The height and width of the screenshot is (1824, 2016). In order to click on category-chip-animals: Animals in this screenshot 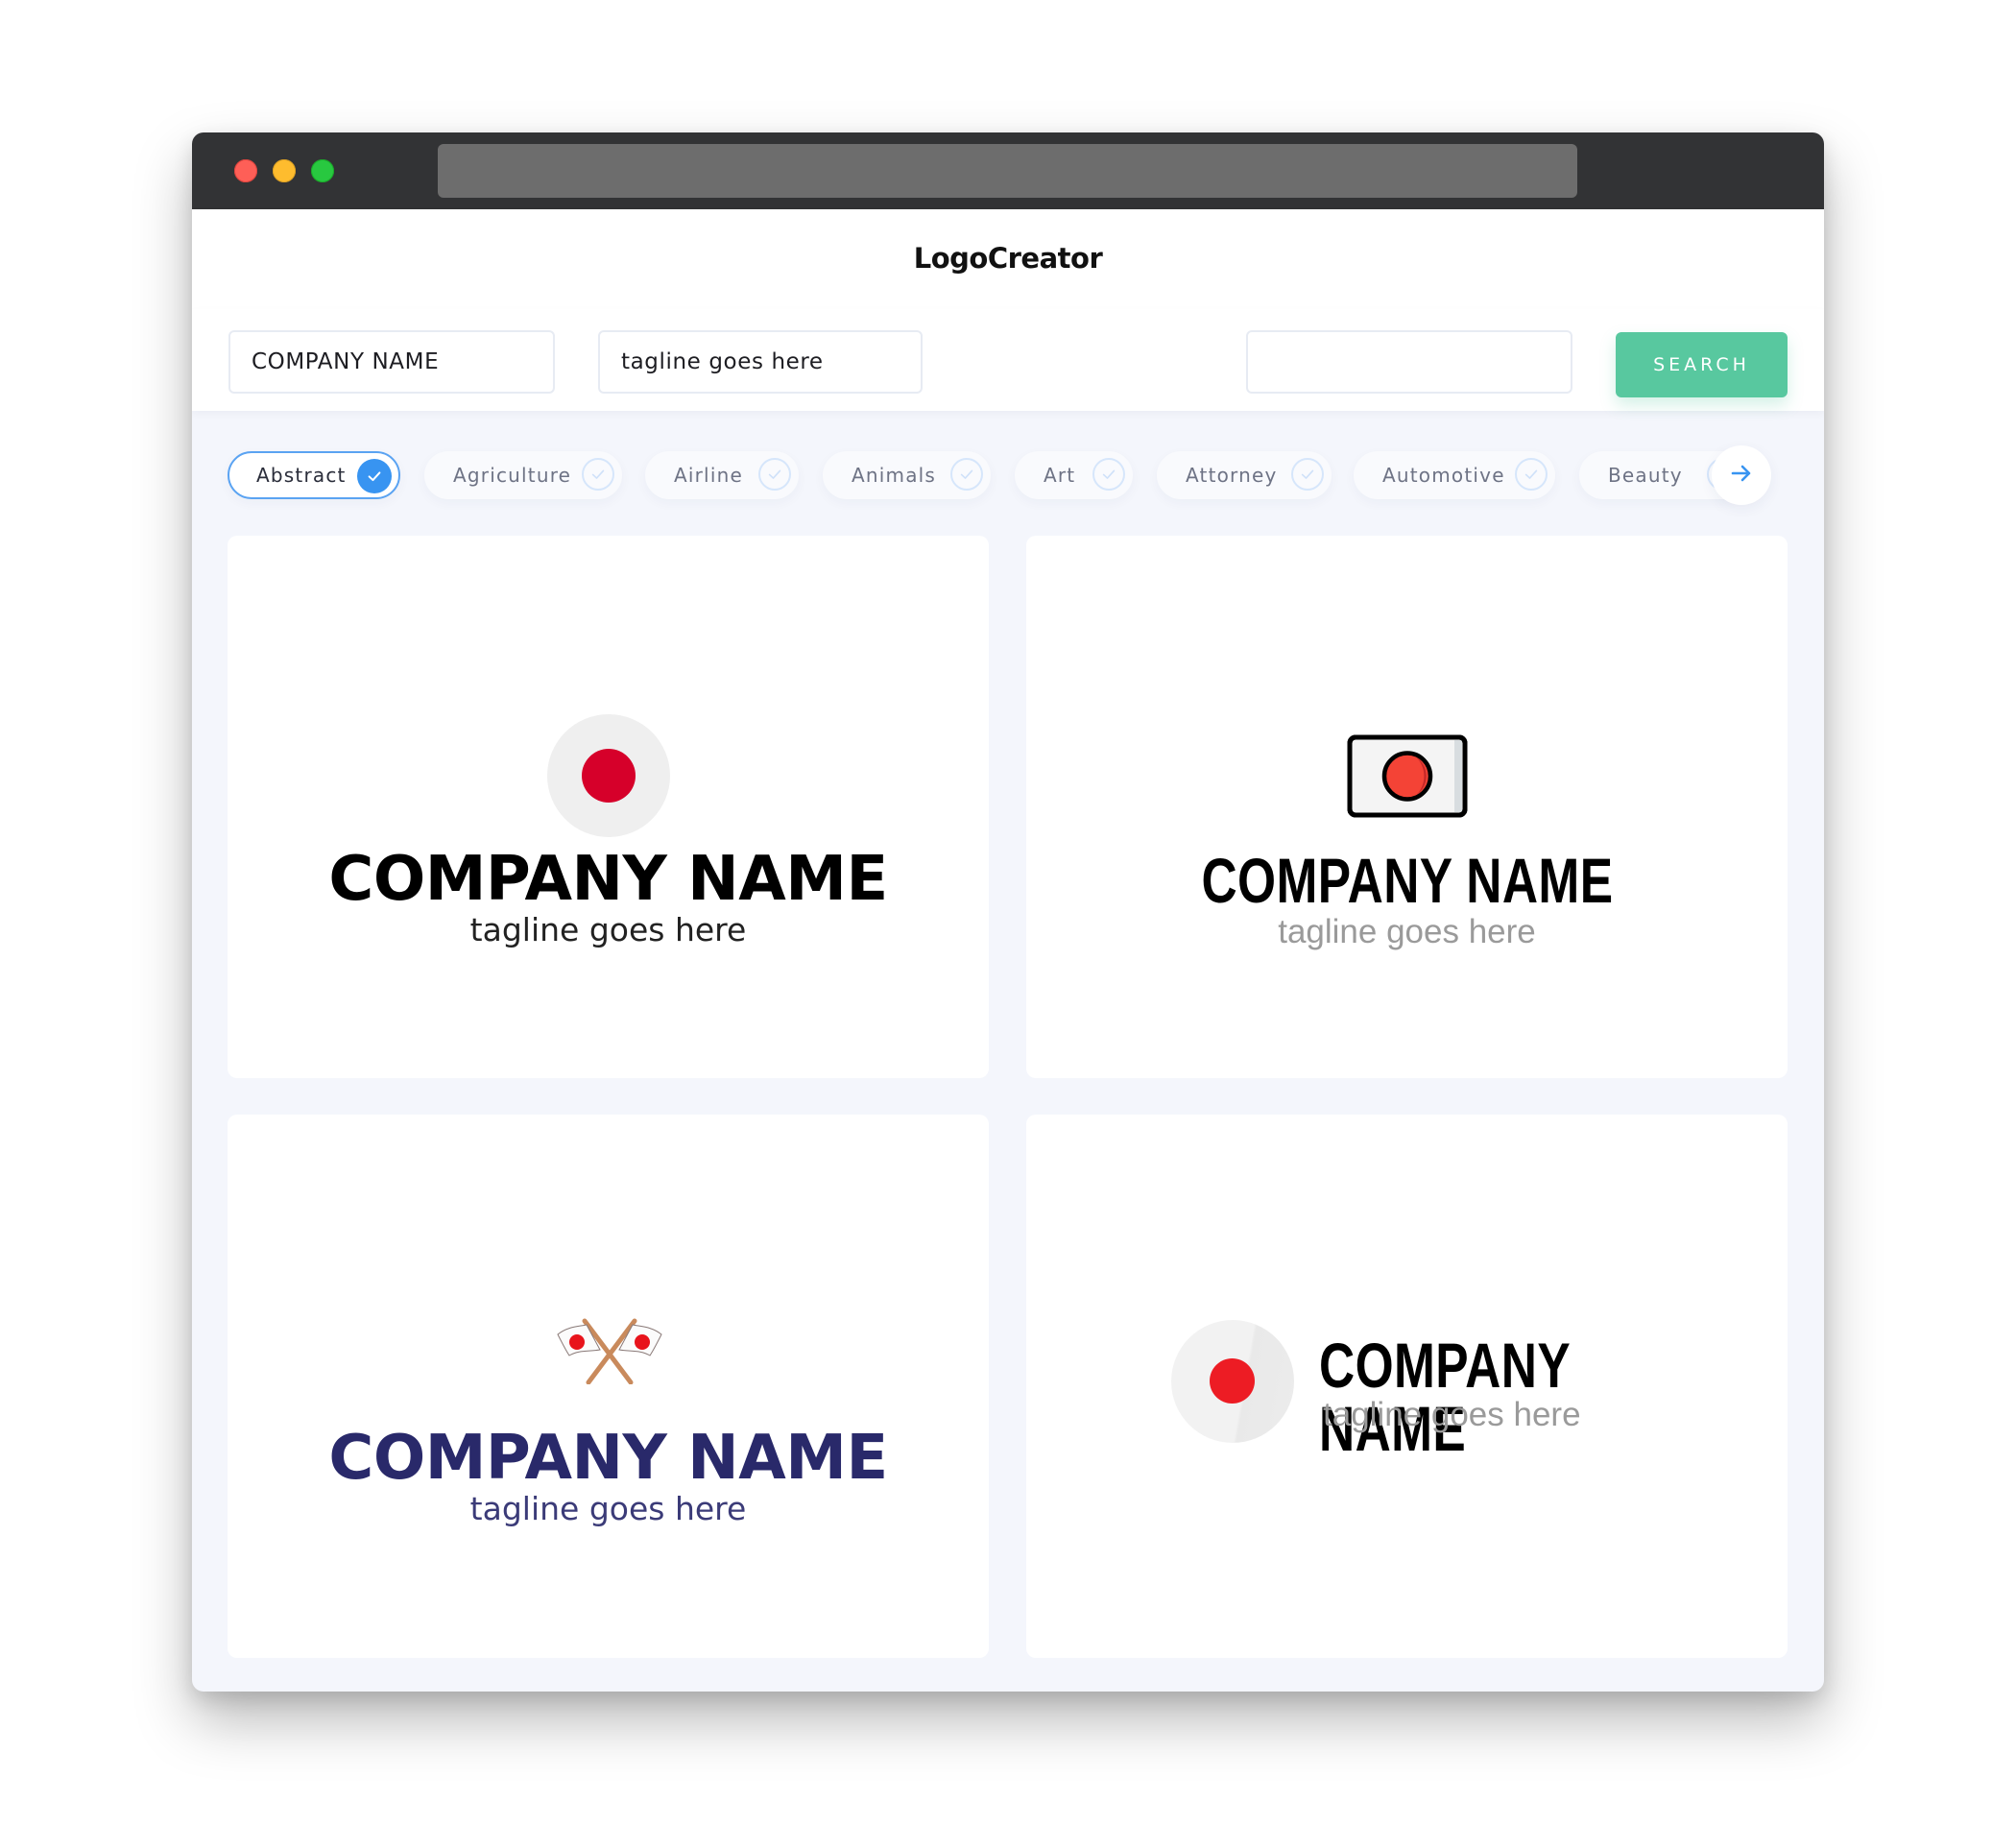, I will do `click(907, 475)`.